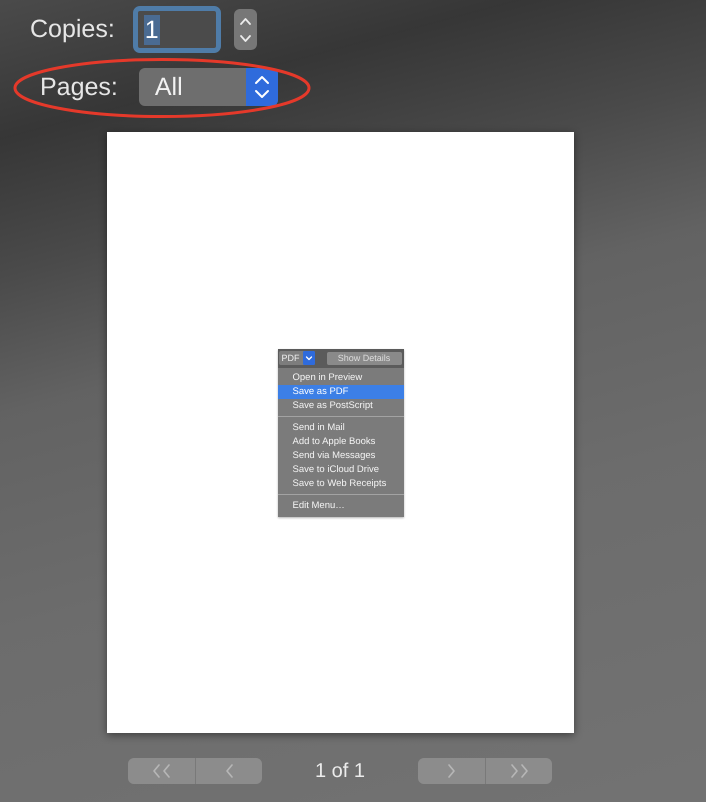 The image size is (706, 802). What do you see at coordinates (79, 87) in the screenshot?
I see `pages-label: Pages:` at bounding box center [79, 87].